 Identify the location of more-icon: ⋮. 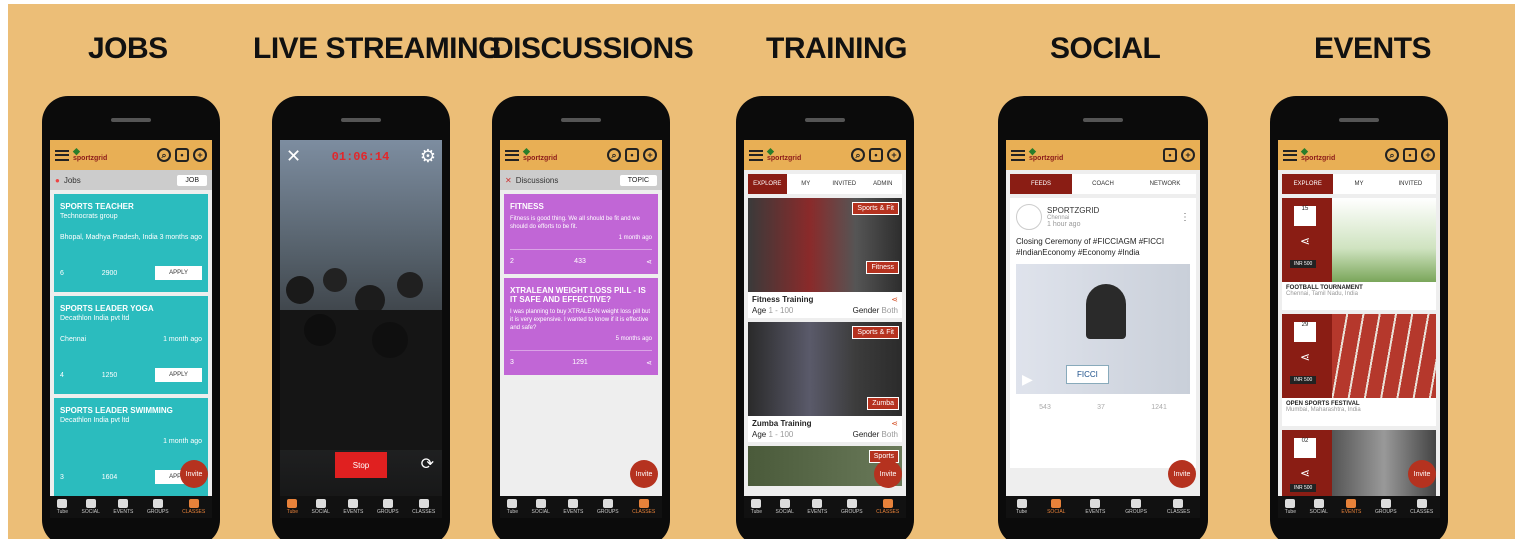
(1185, 217).